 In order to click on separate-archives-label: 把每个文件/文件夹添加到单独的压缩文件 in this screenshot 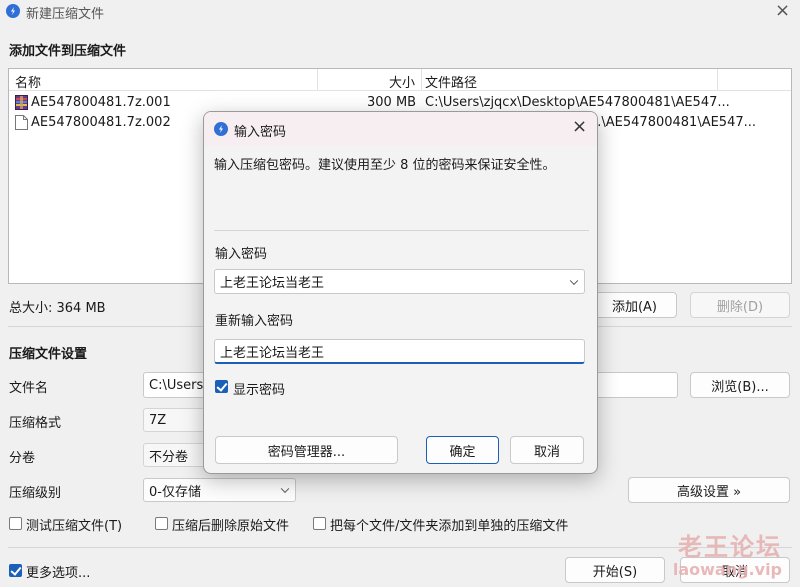, I will do `click(449, 526)`.